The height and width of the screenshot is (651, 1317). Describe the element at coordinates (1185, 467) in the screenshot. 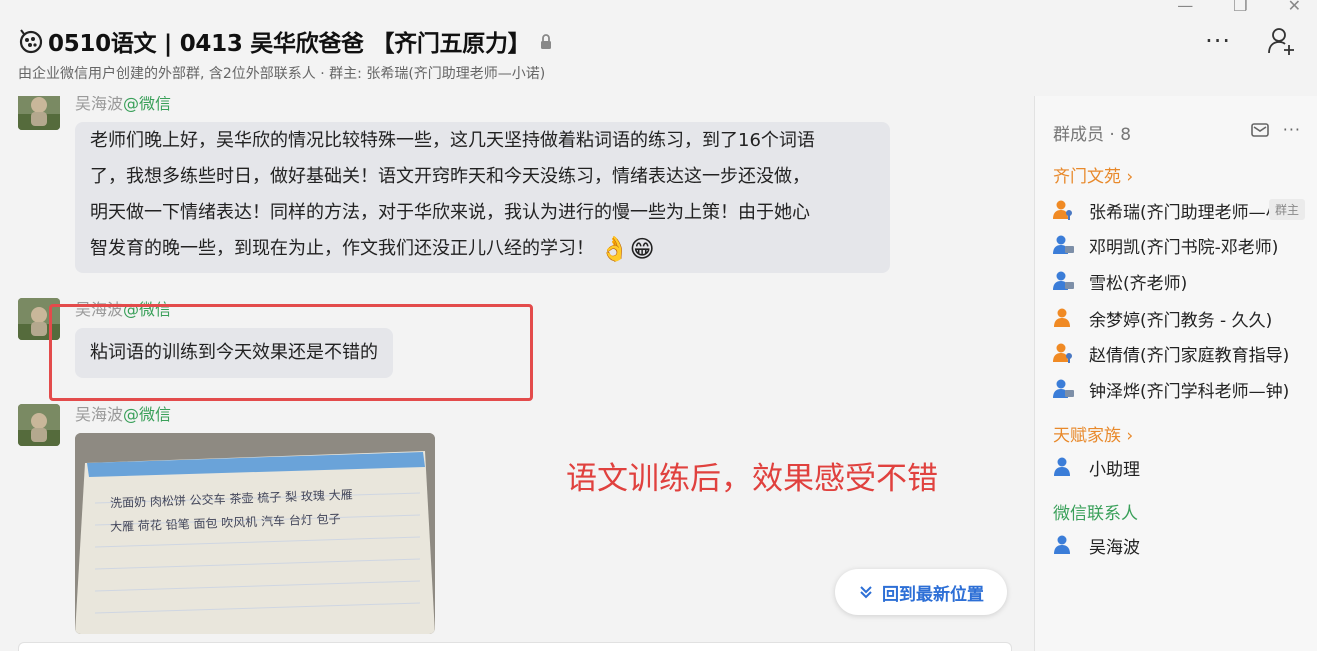

I see `member-item: 小助理` at that location.